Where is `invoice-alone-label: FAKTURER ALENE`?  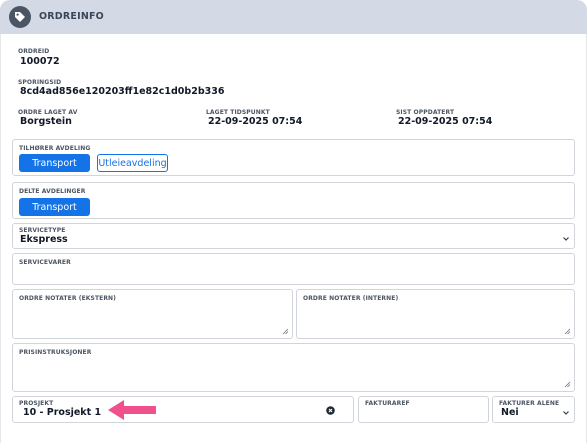
invoice-alone-label: FAKTURER ALENE is located at coordinates (529, 403).